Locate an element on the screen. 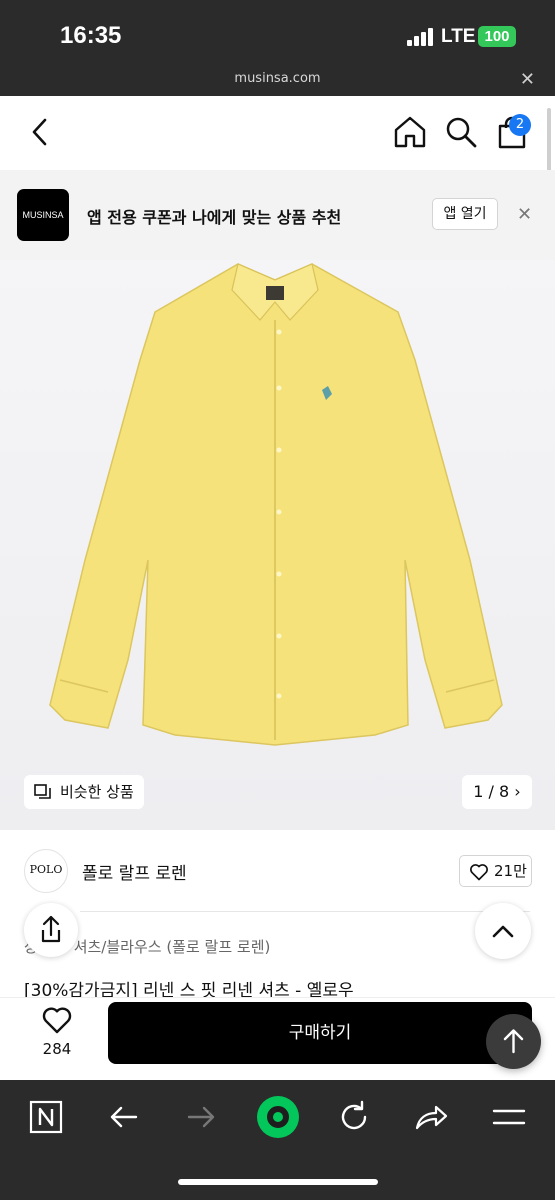 Image resolution: width=555 pixels, height=1200 pixels. n-logo-icon is located at coordinates (46, 1117).